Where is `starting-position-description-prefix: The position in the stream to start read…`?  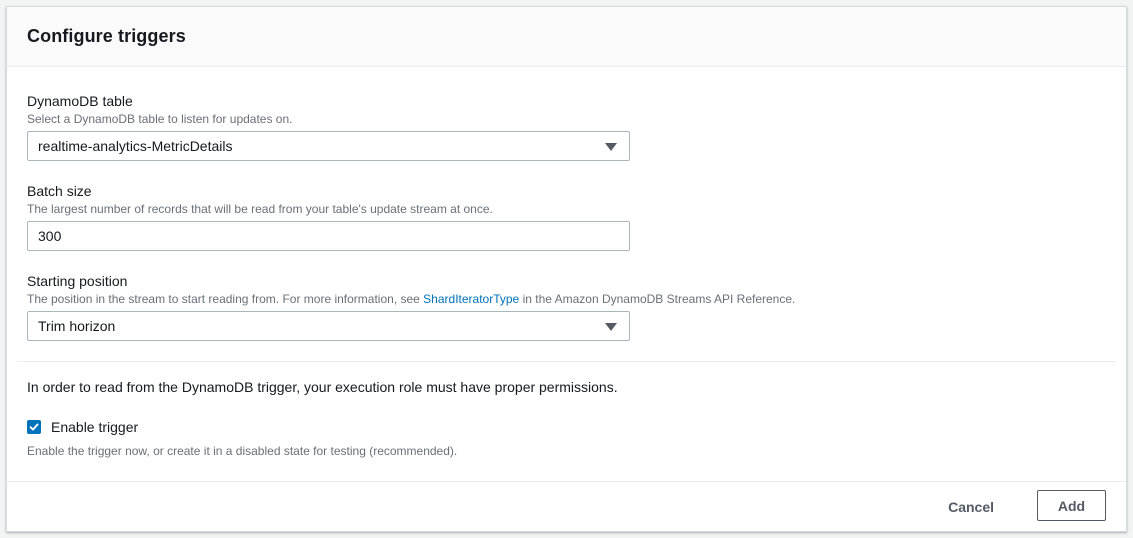
starting-position-description-prefix: The position in the stream to start read… is located at coordinates (225, 299).